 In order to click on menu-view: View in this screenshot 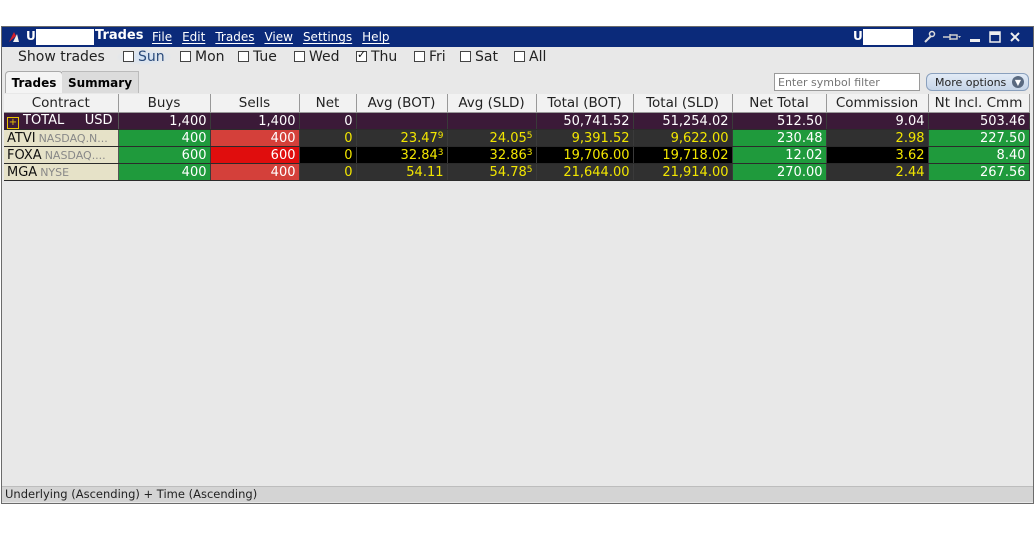, I will do `click(278, 37)`.